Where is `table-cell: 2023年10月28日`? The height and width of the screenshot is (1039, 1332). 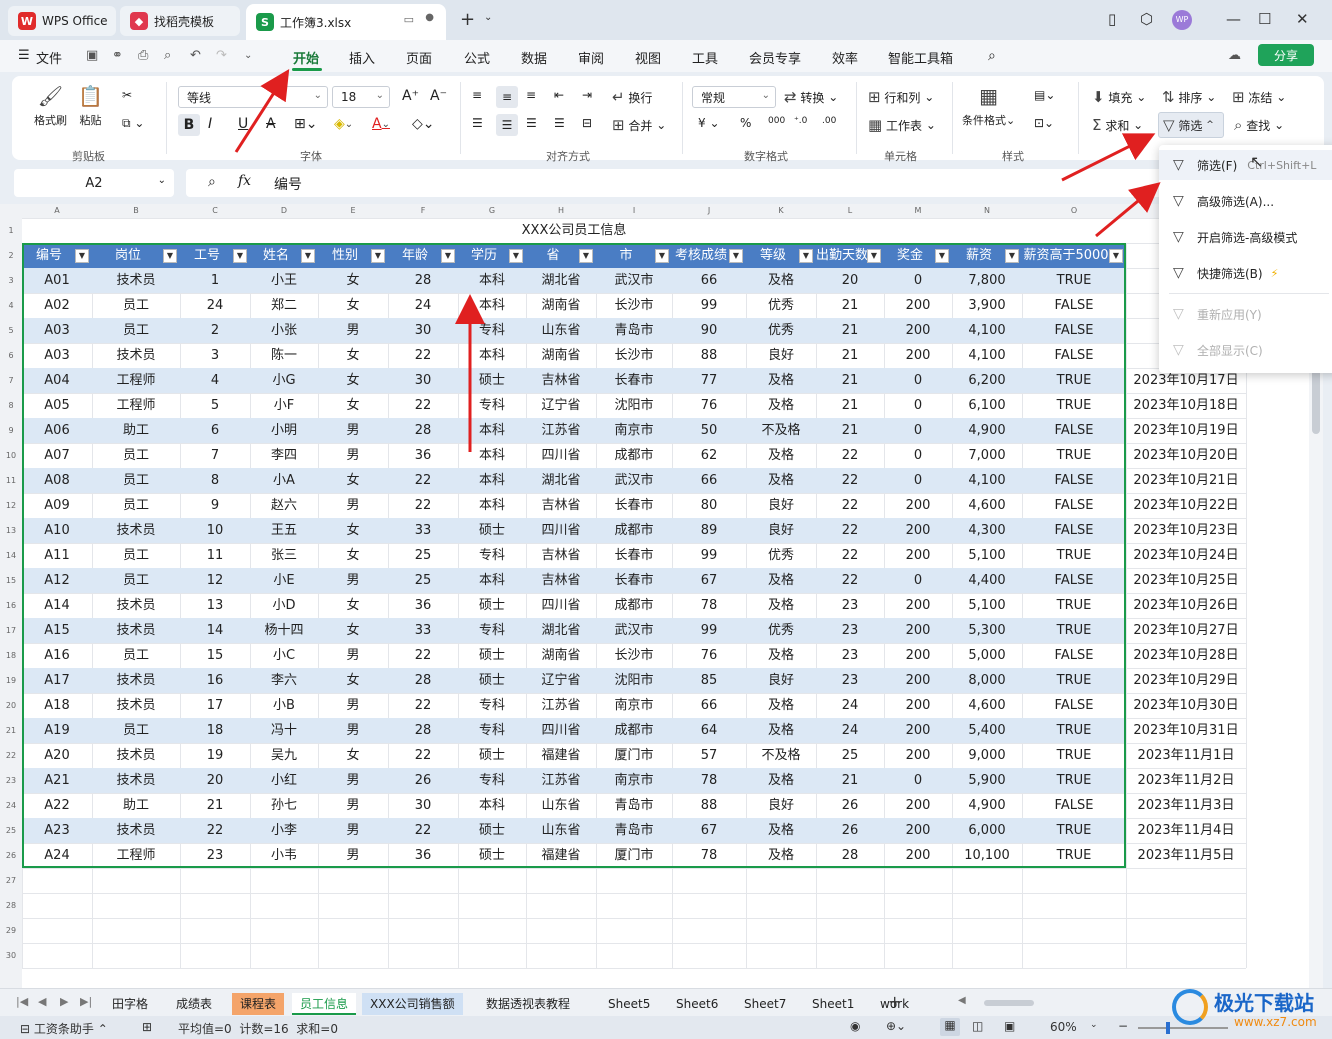 table-cell: 2023年10月28日 is located at coordinates (1186, 655).